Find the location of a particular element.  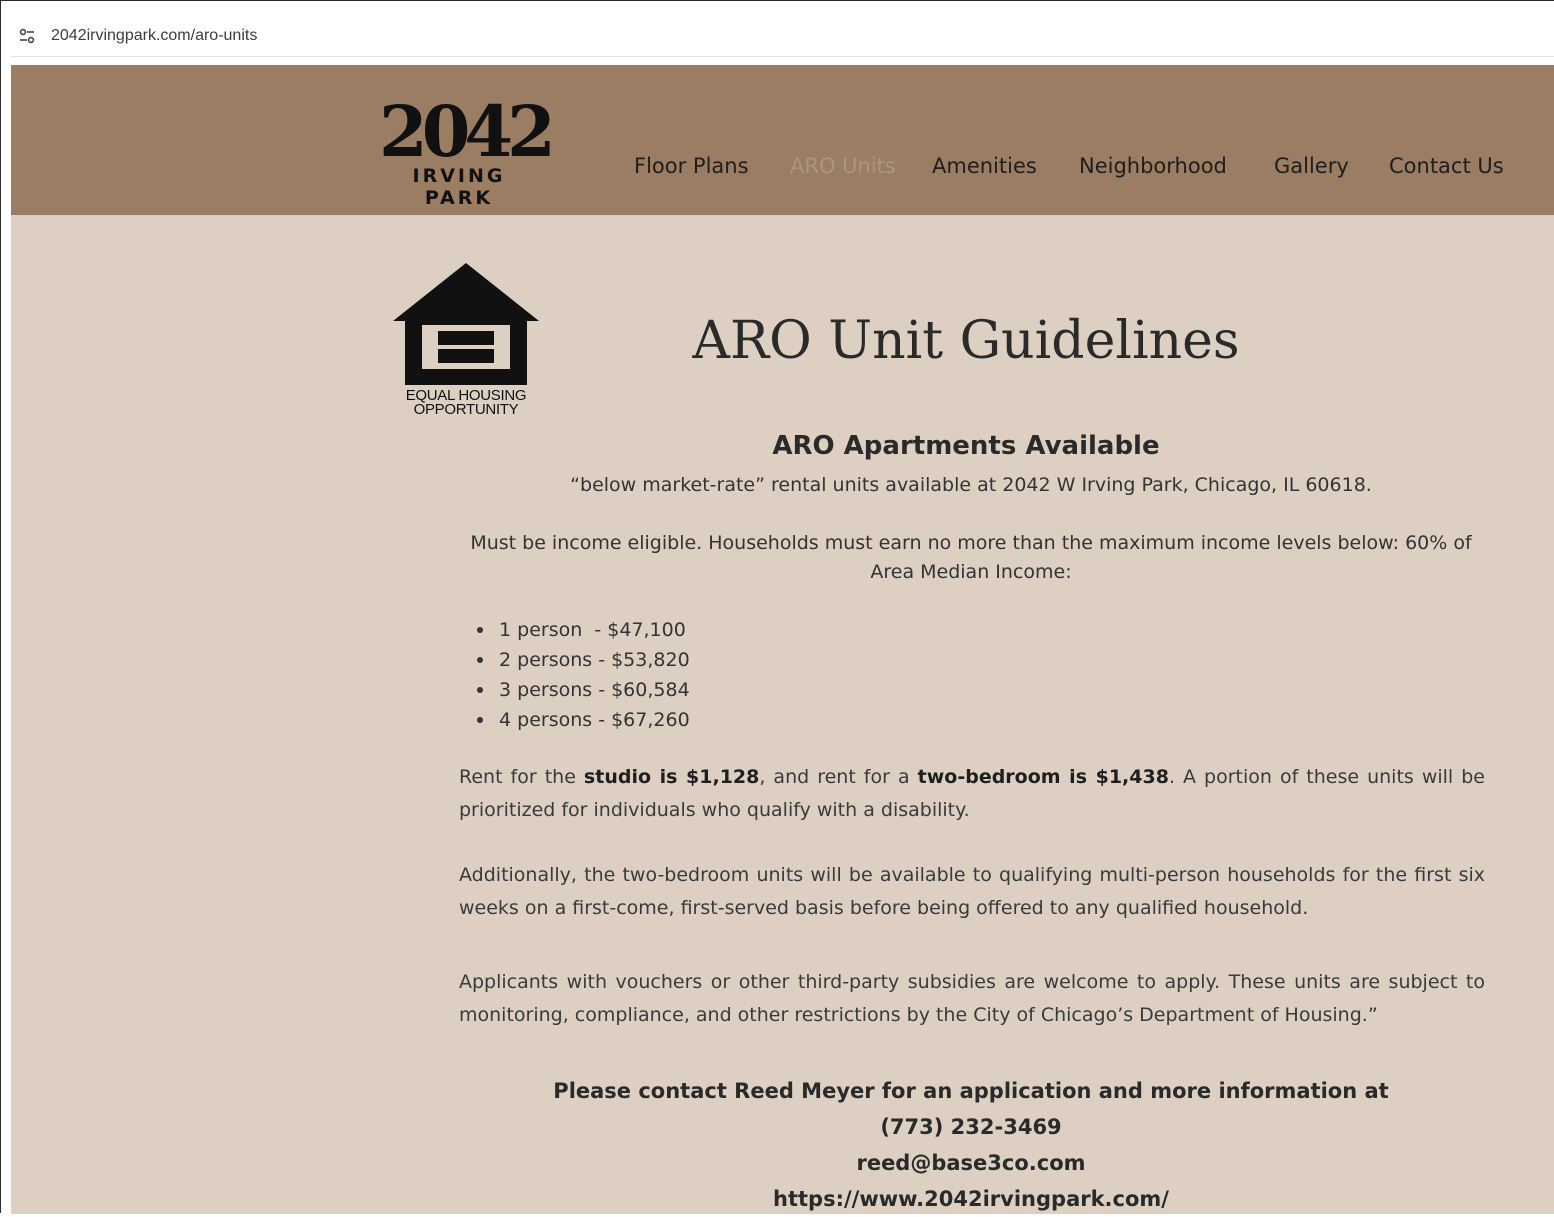

nav-floor-plans: Floor Plans is located at coordinates (691, 166).